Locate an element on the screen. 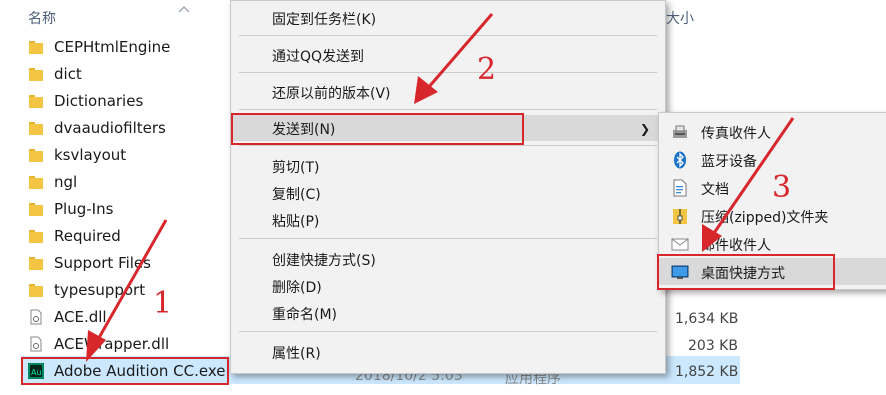 This screenshot has width=886, height=395. submenu-item-mail: 邮件收件人 is located at coordinates (772, 243).